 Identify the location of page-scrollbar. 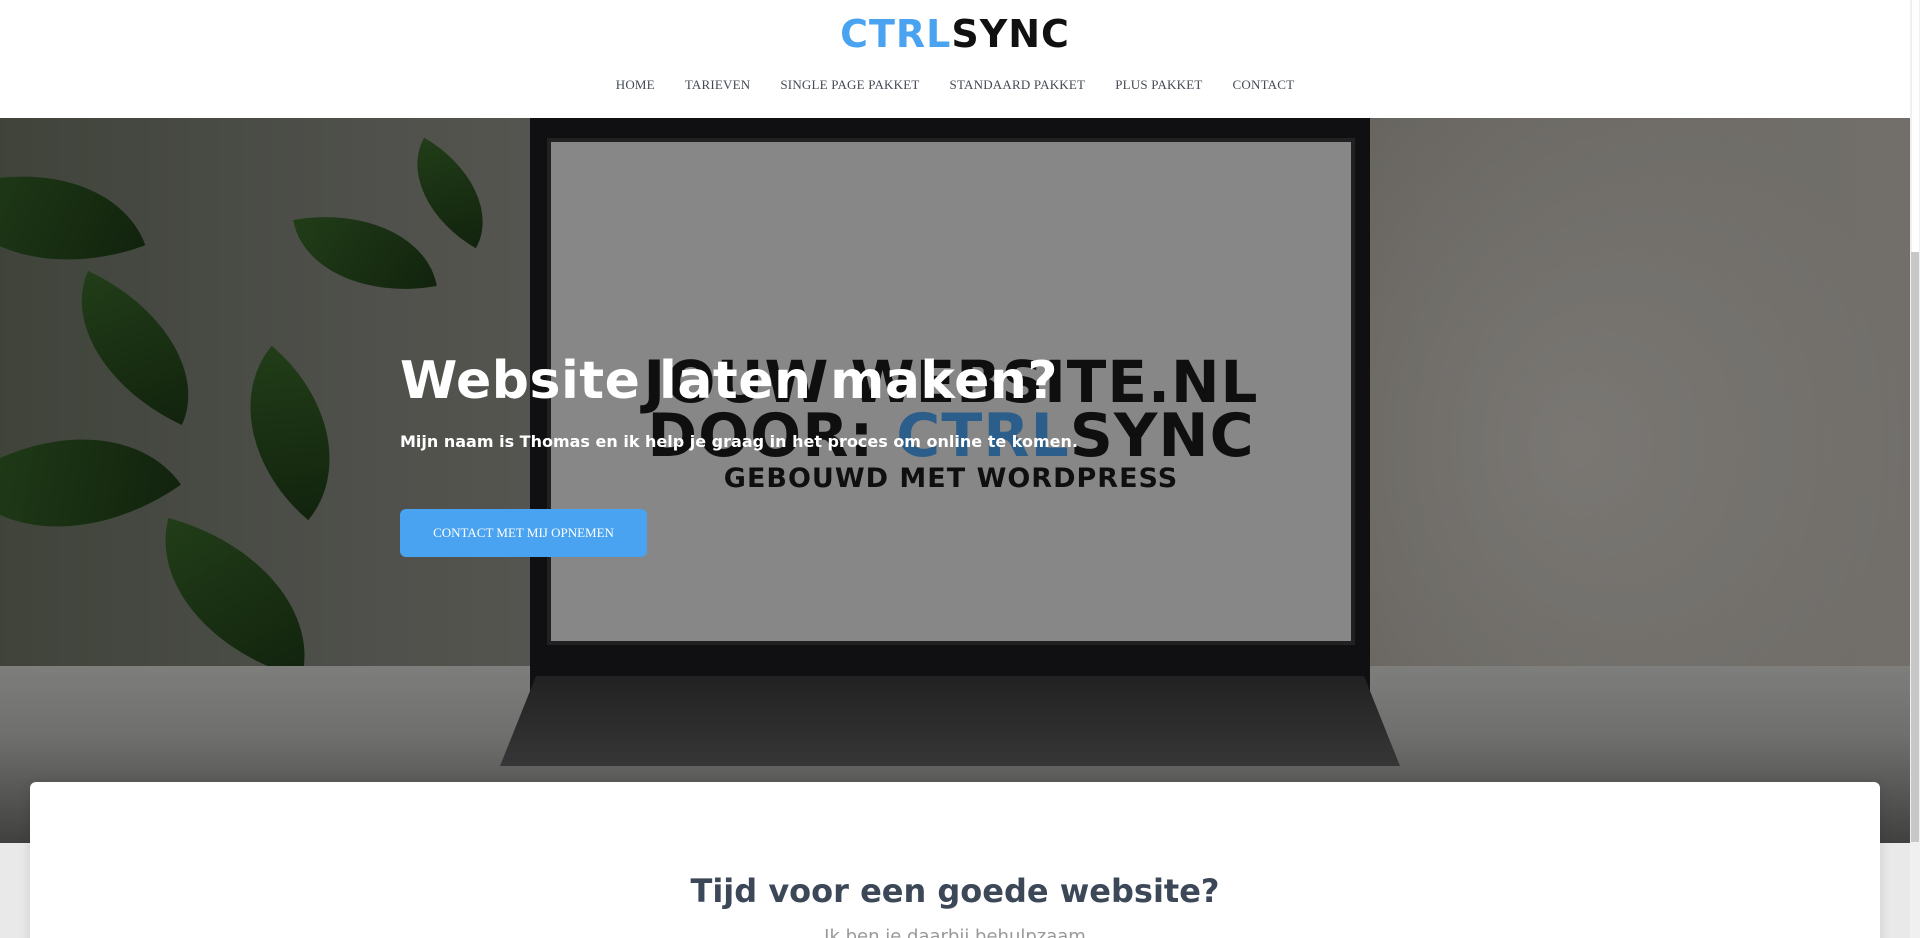
(1915, 469).